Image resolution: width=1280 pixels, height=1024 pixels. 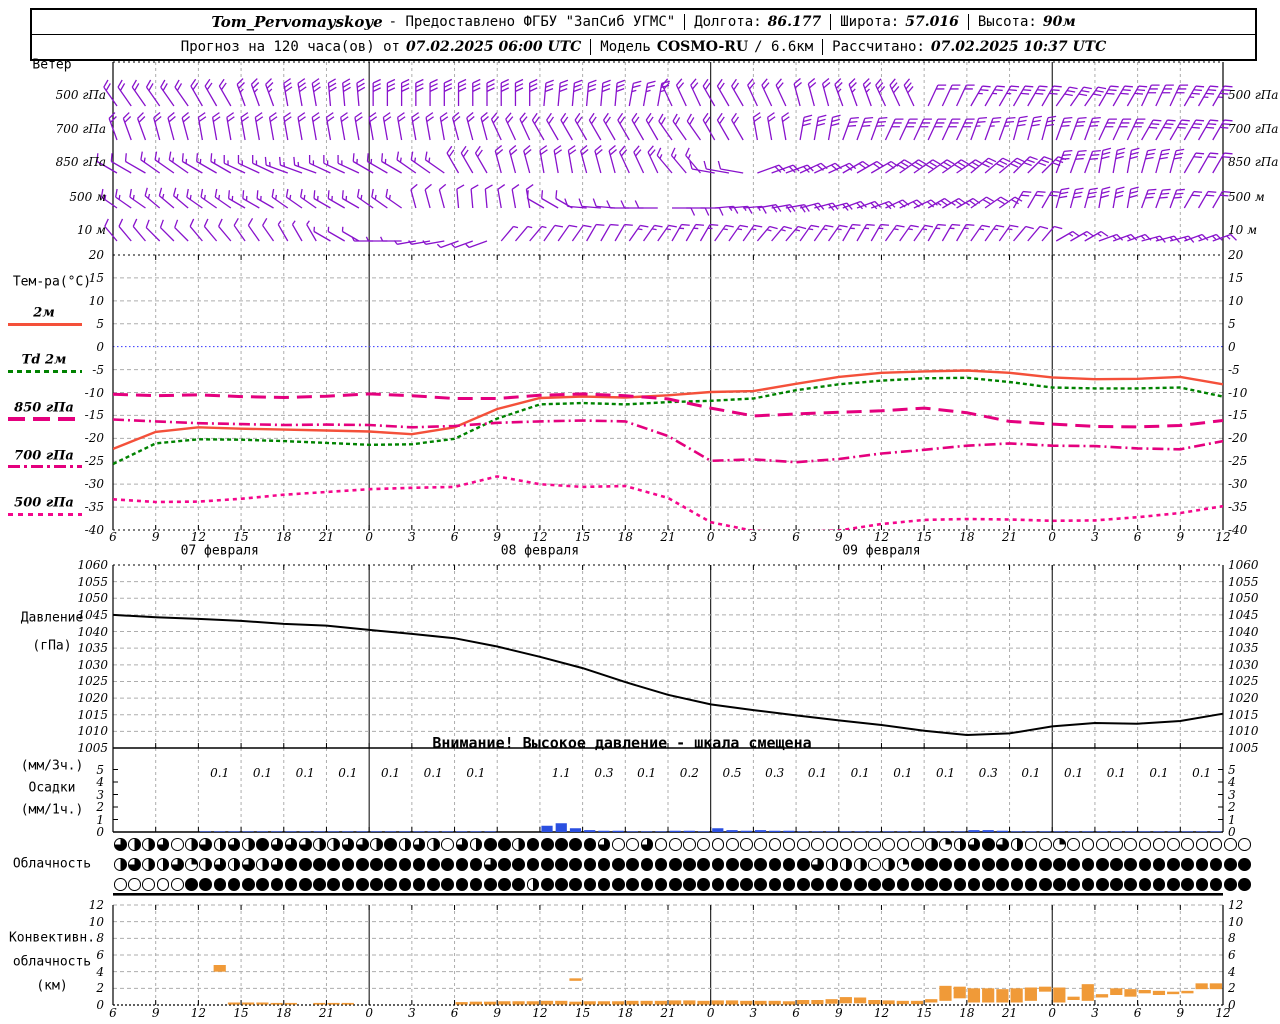 What do you see at coordinates (52, 938) in the screenshot?
I see `convective-title-1: Конвективн.` at bounding box center [52, 938].